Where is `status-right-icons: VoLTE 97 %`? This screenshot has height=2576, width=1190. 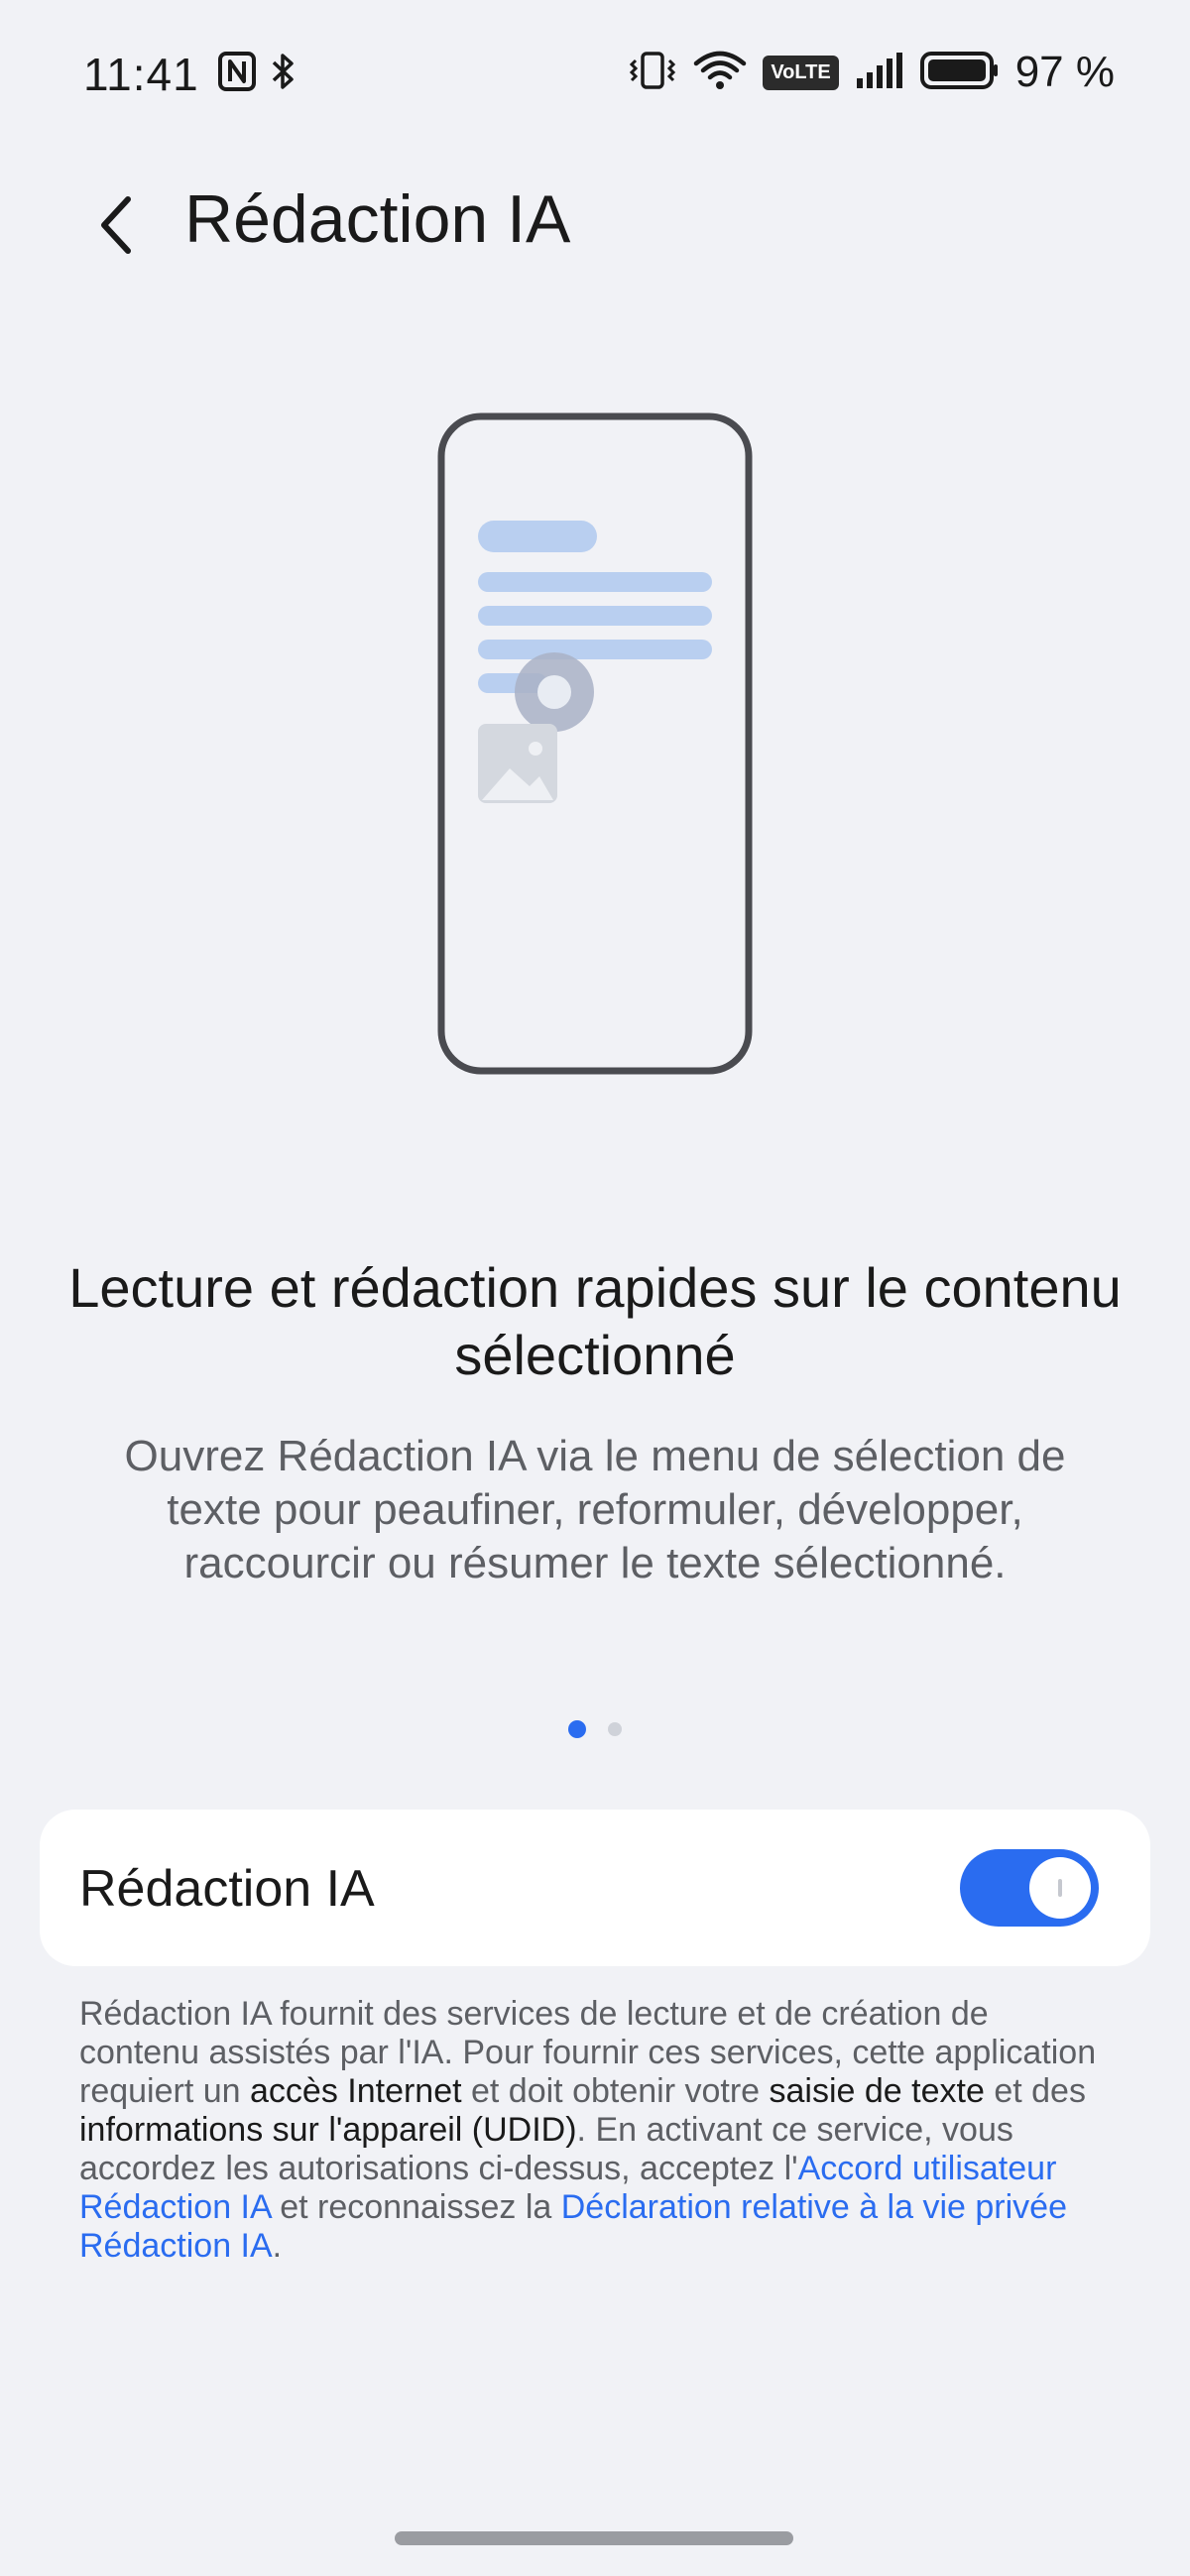 status-right-icons: VoLTE 97 % is located at coordinates (871, 73).